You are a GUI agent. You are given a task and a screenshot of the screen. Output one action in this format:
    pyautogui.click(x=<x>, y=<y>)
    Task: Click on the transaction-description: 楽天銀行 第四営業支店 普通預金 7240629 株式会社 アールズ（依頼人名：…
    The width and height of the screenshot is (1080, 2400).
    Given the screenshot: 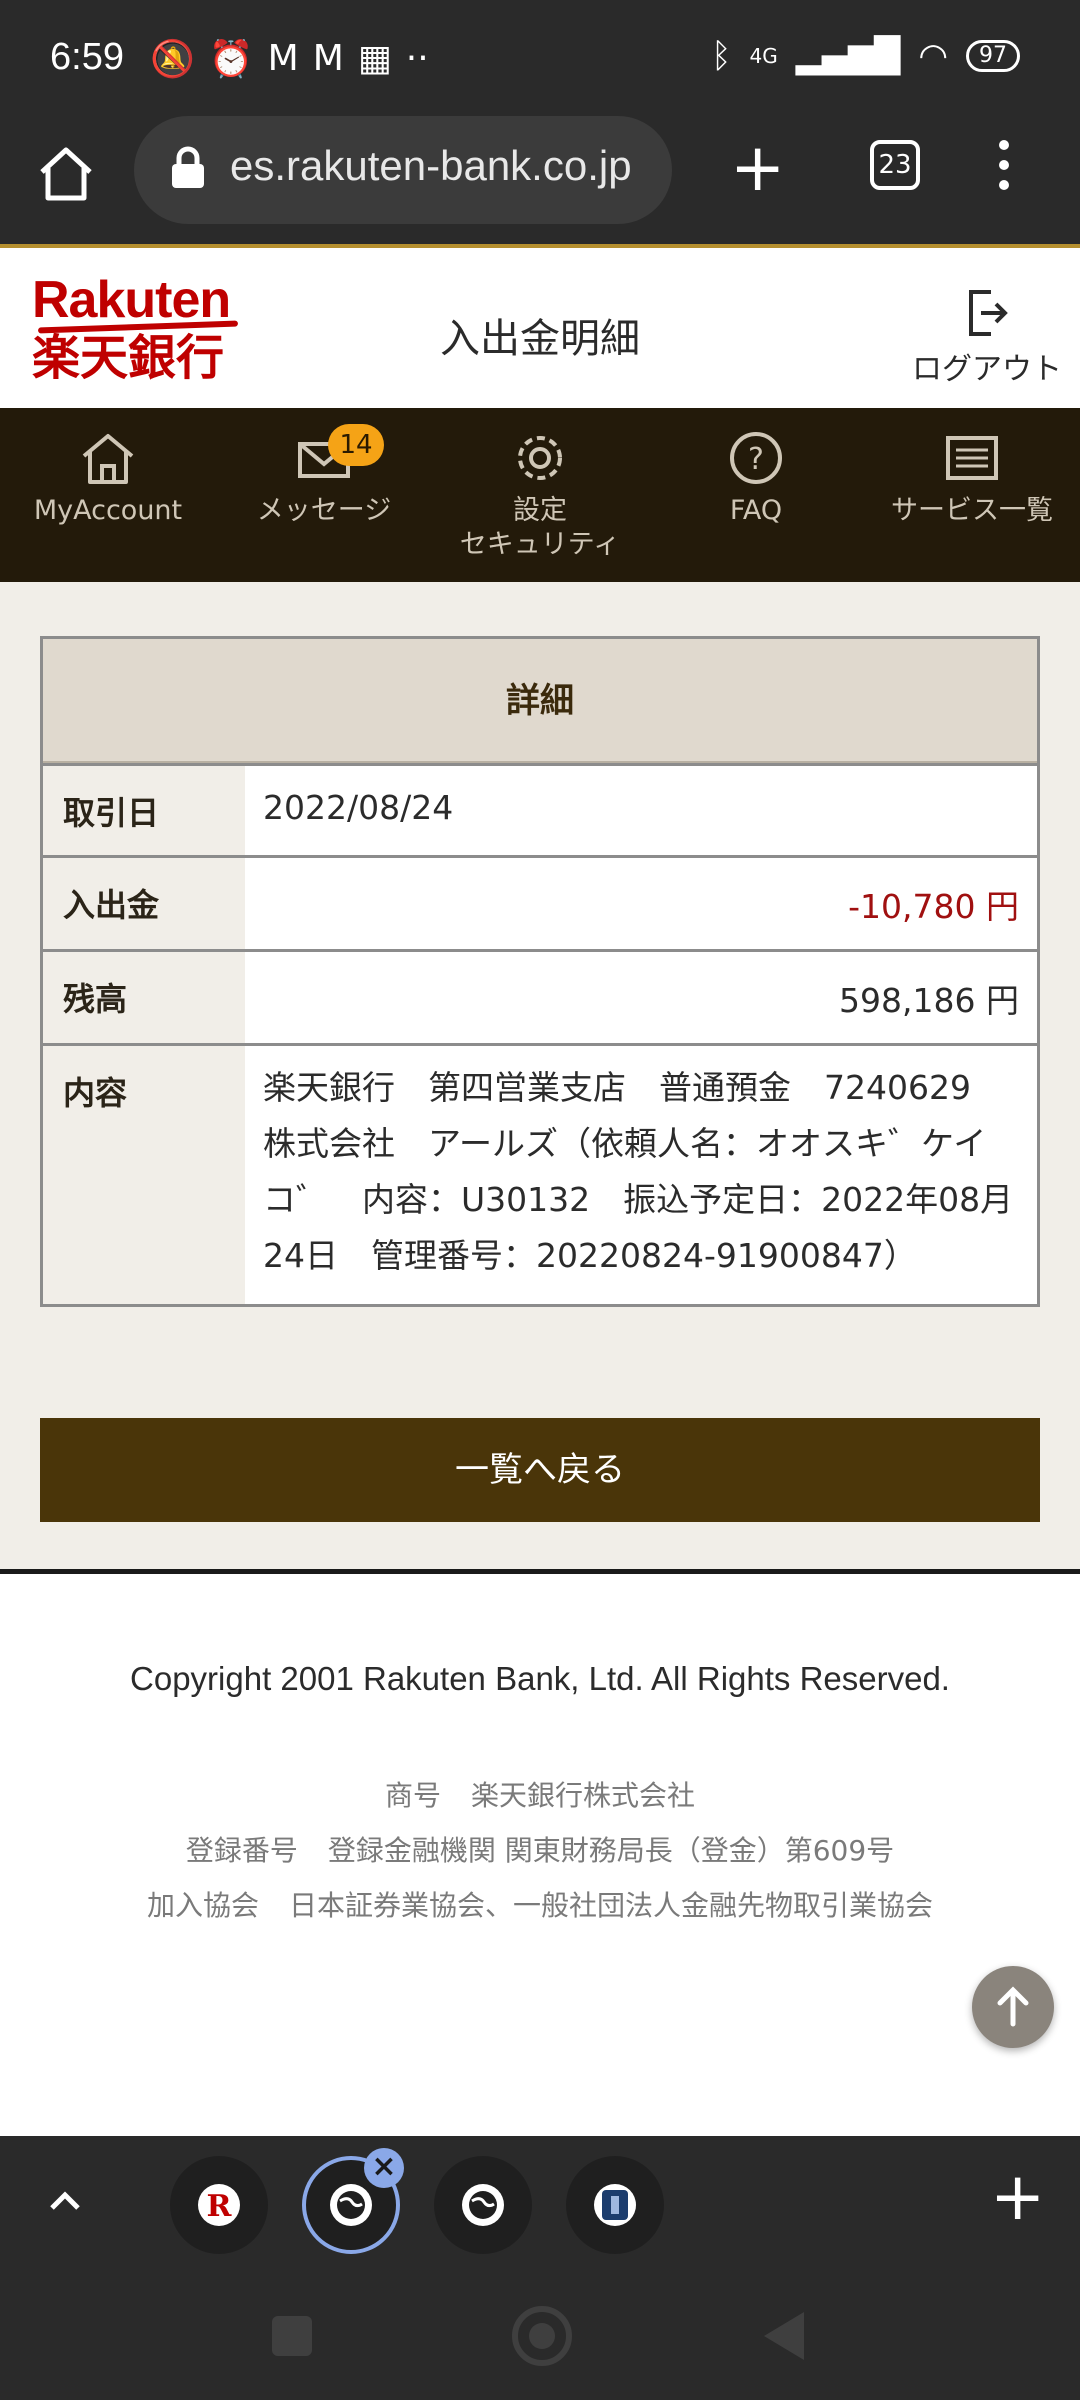 What is the action you would take?
    pyautogui.click(x=638, y=1171)
    